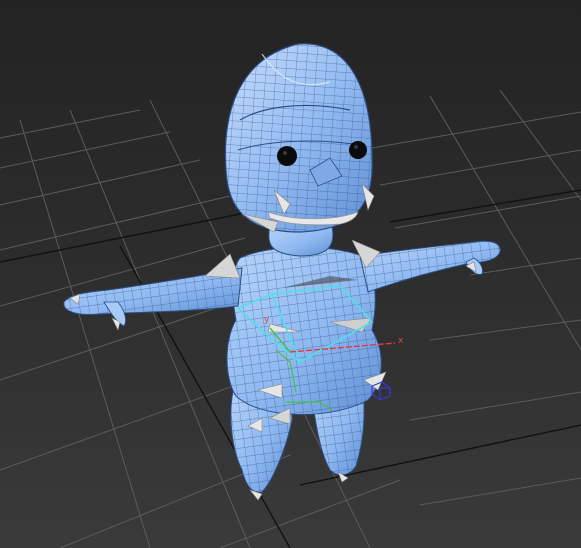  What do you see at coordinates (358, 150) in the screenshot?
I see `right-eye` at bounding box center [358, 150].